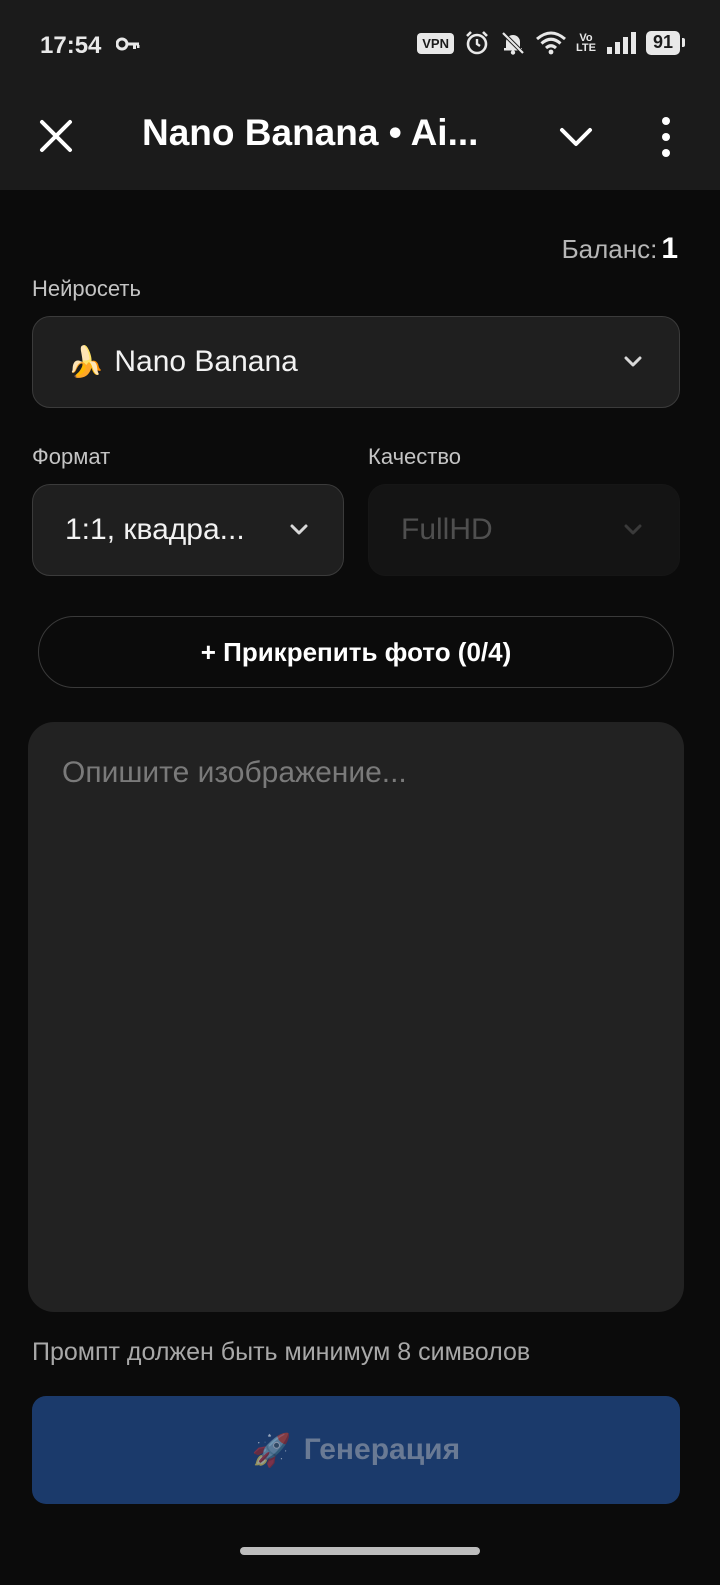 This screenshot has width=720, height=1585. I want to click on more-vertical-icon, so click(666, 137).